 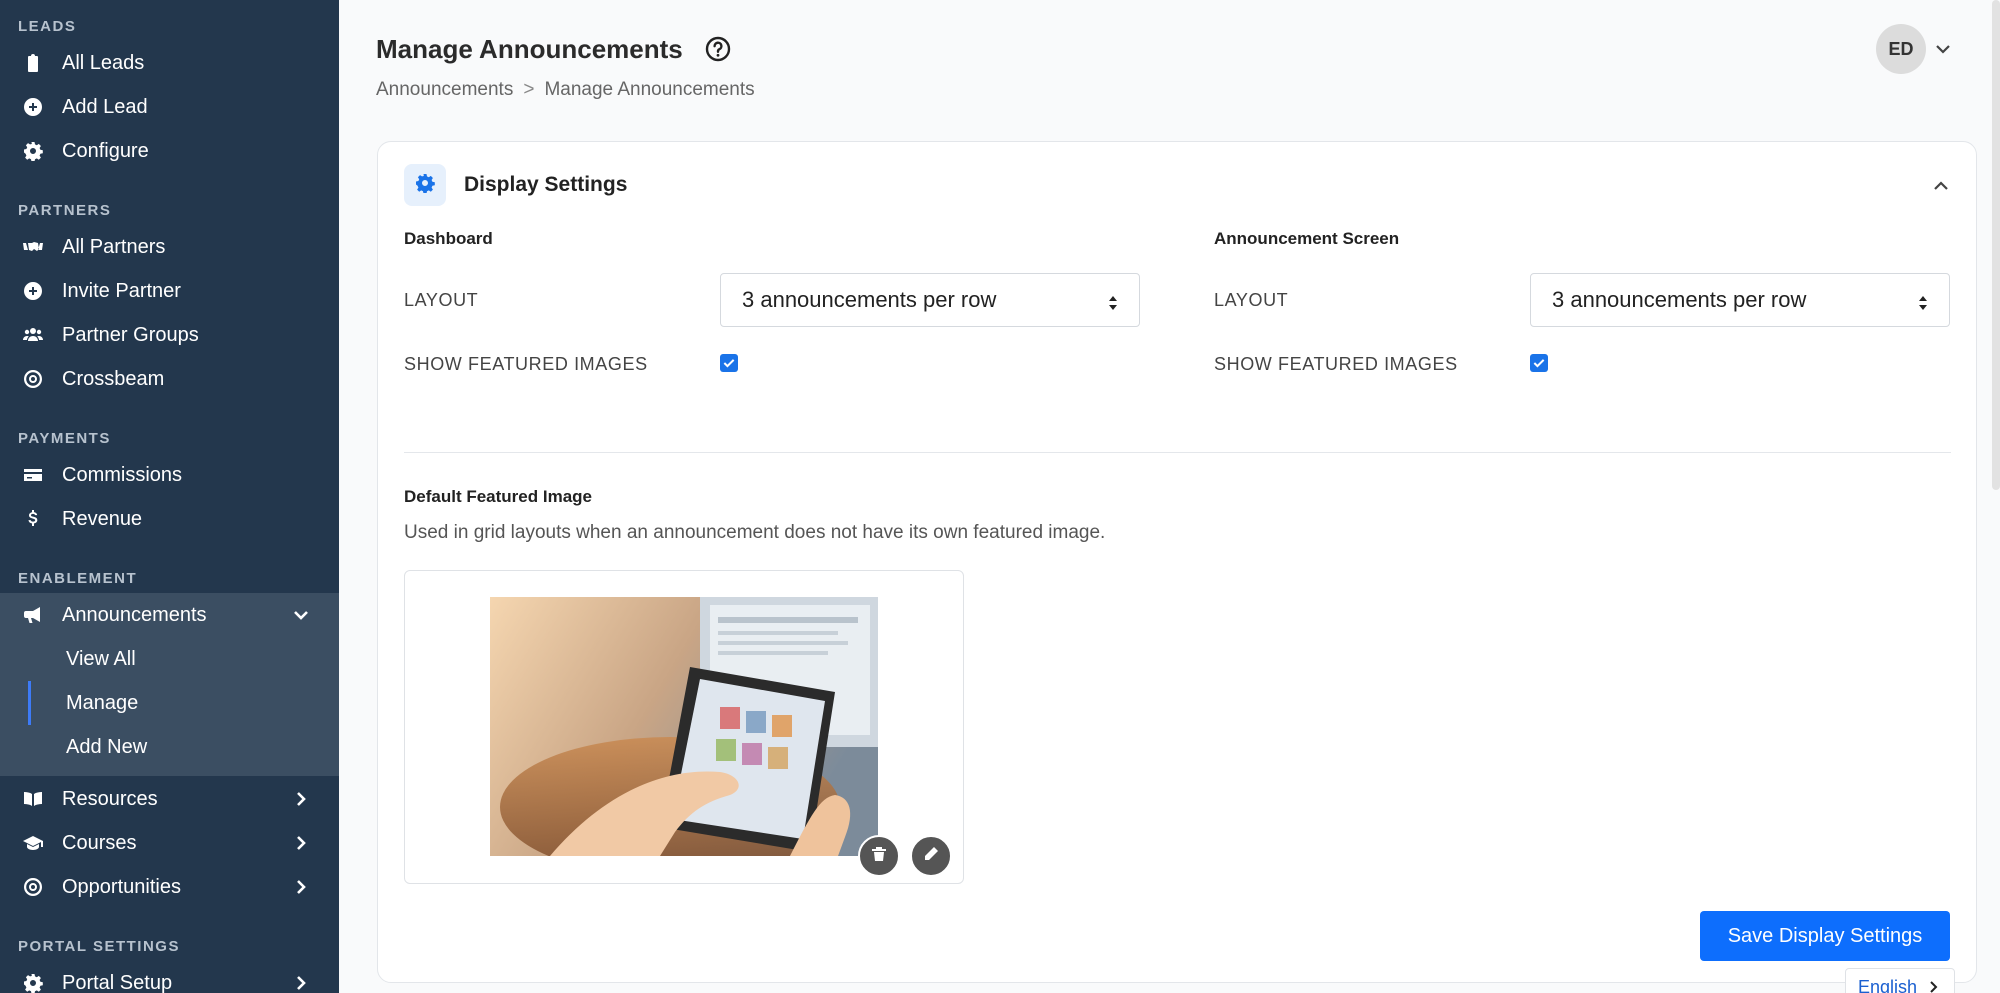 I want to click on book-icon, so click(x=33, y=799).